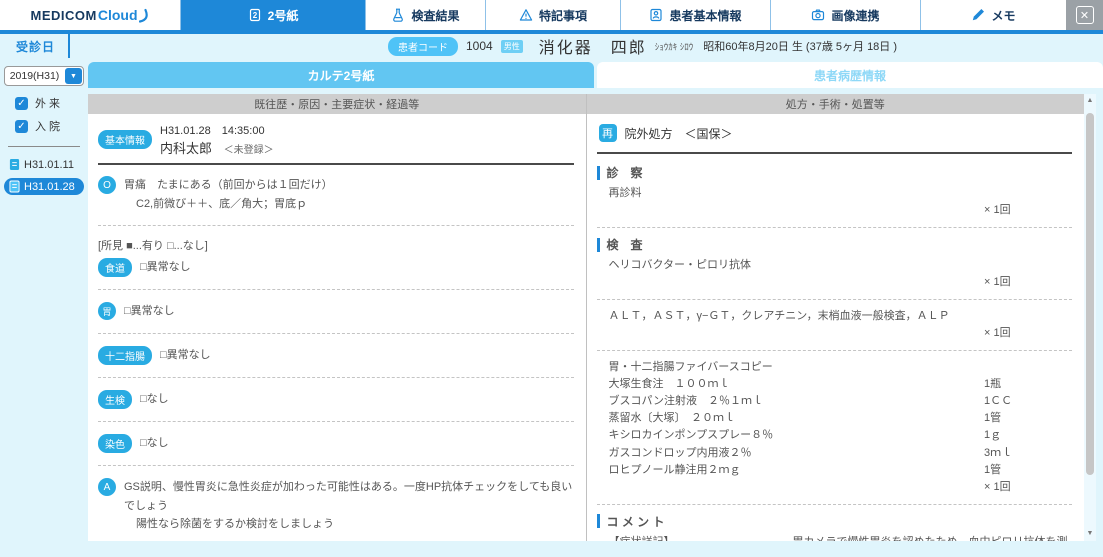 The image size is (1103, 557). What do you see at coordinates (691, 435) in the screenshot?
I see `med-name: キシロカインポンプスプレー８％` at bounding box center [691, 435].